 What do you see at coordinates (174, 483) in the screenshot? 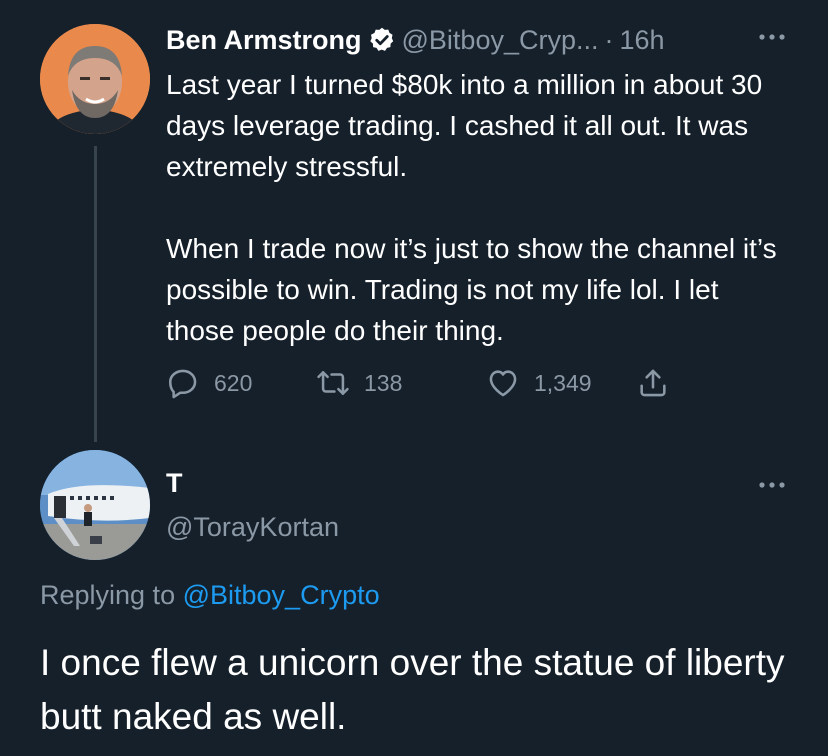
I see `reply-author-name: T` at bounding box center [174, 483].